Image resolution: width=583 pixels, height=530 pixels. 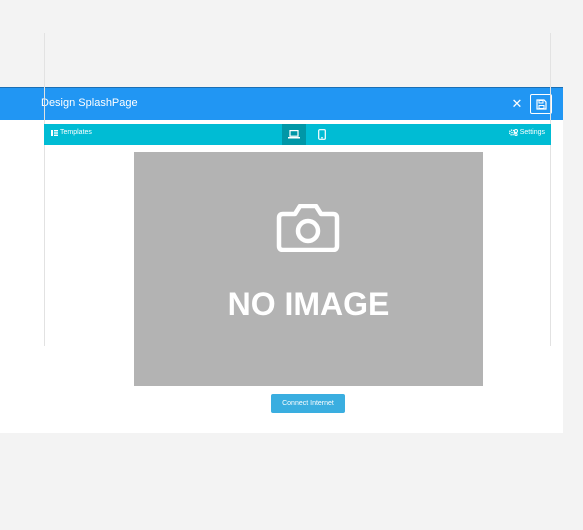 I want to click on editor-toolbar: Templates Settings, so click(x=297, y=134).